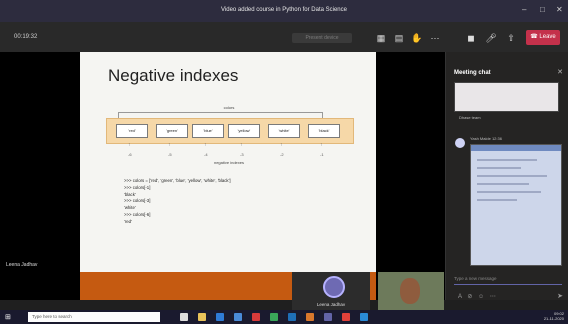 This screenshot has width=568, height=324. What do you see at coordinates (381, 38) in the screenshot?
I see `participants-icon: ▦` at bounding box center [381, 38].